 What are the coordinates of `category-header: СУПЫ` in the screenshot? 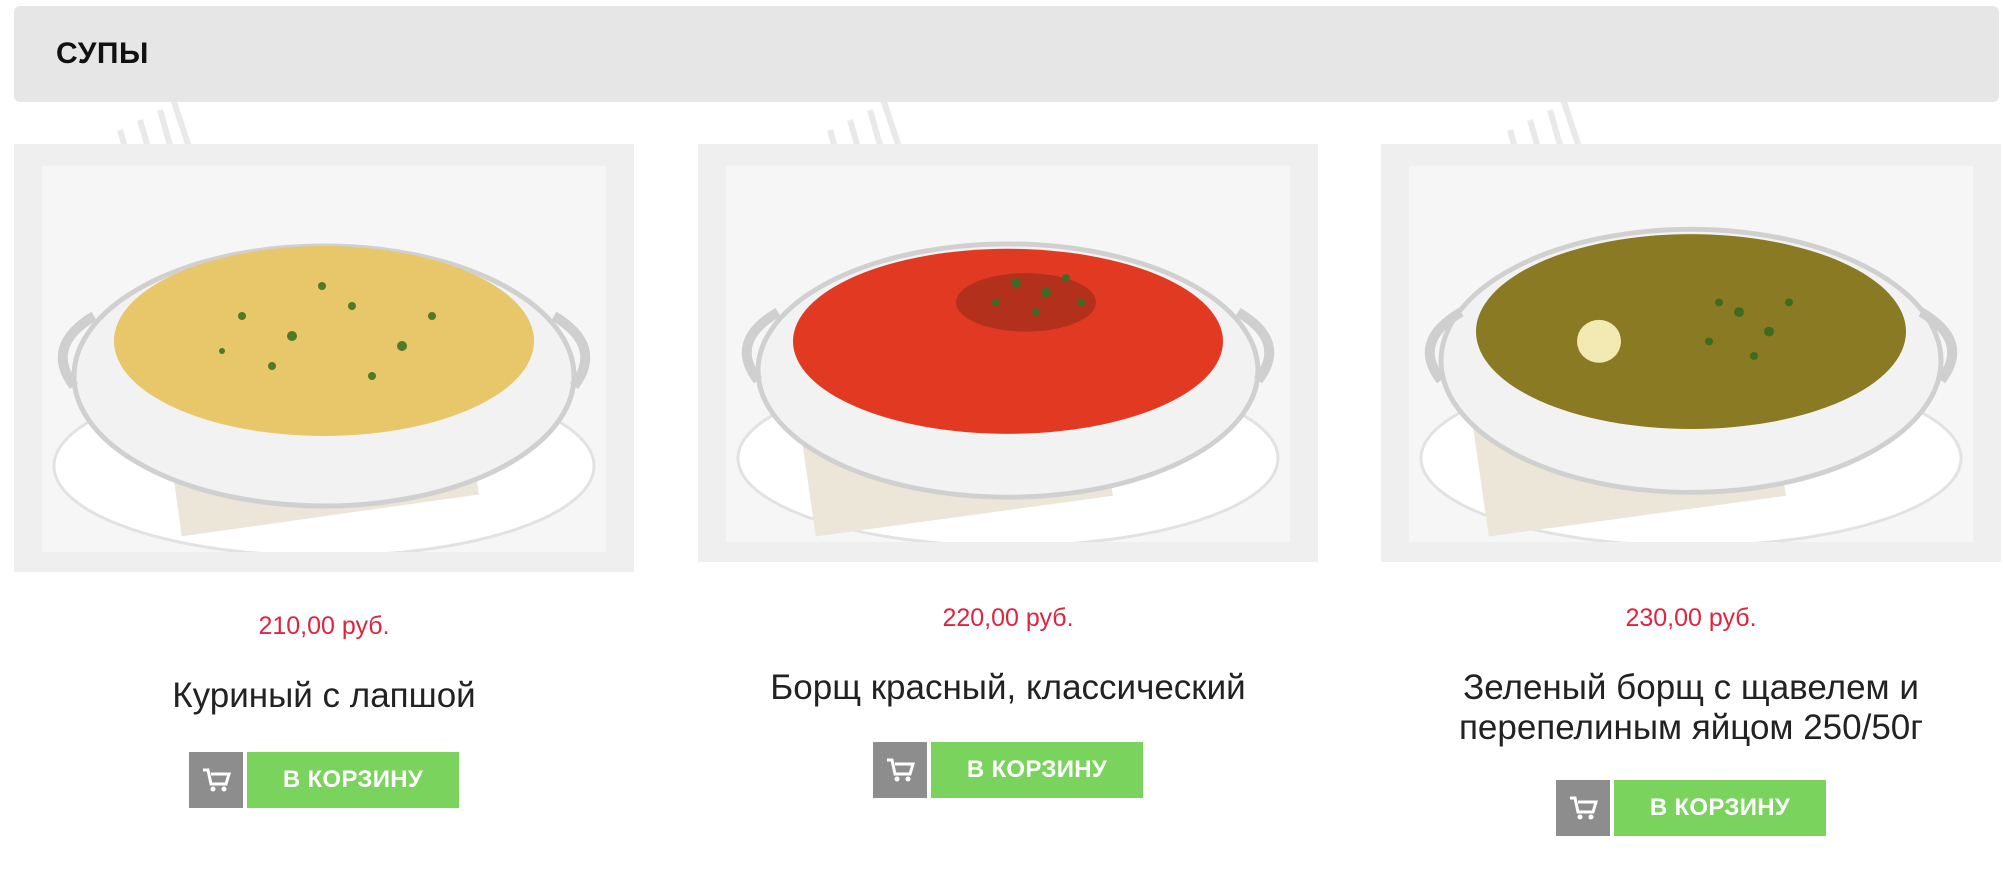 It's located at (1006, 54).